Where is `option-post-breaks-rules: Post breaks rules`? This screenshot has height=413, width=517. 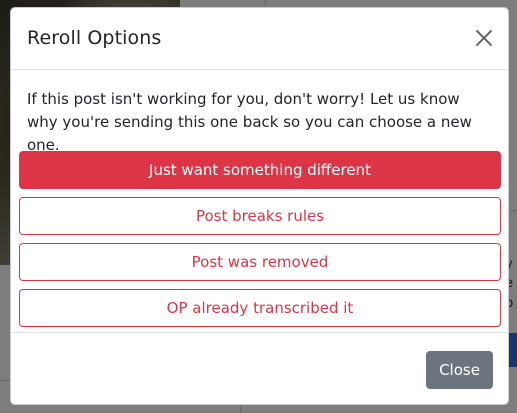
option-post-breaks-rules: Post breaks rules is located at coordinates (260, 216).